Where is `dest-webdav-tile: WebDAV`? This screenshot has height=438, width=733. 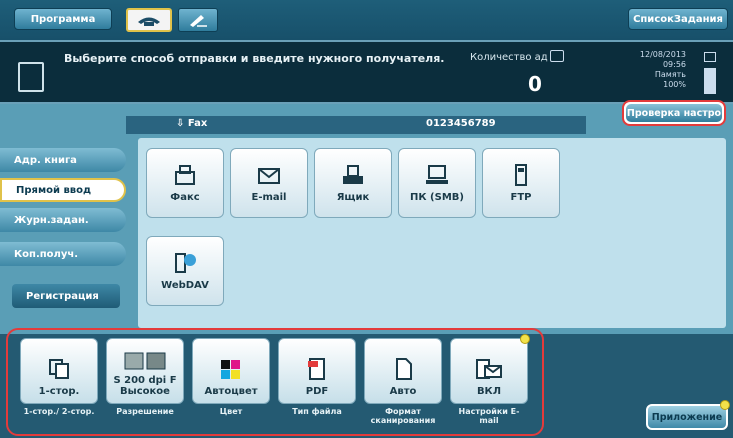
dest-webdav-tile: WebDAV is located at coordinates (185, 271).